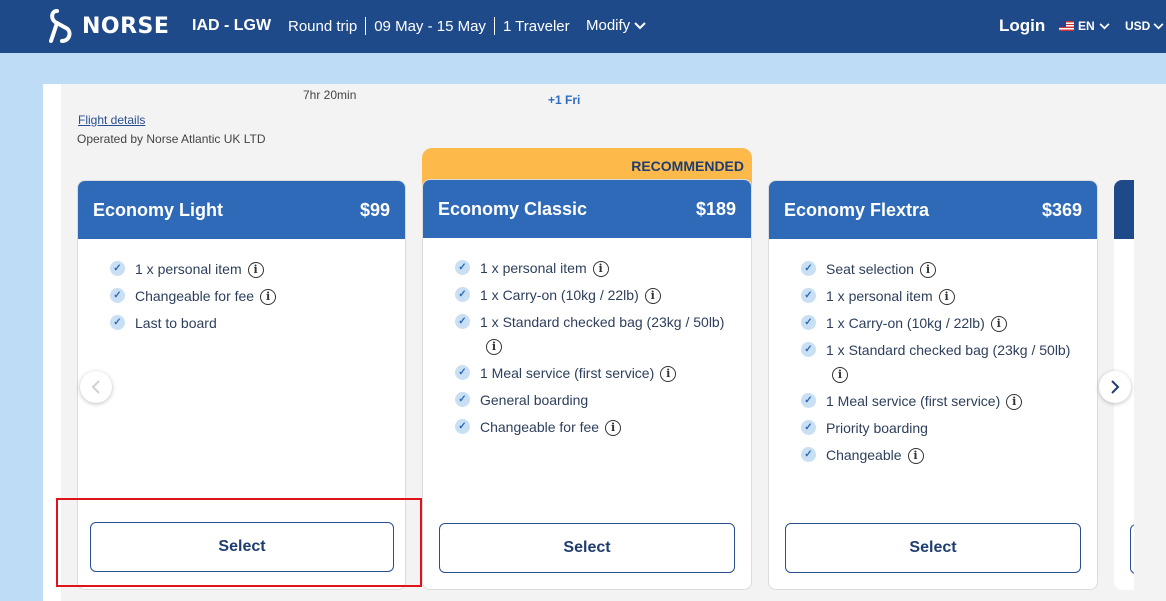 This screenshot has width=1166, height=601. I want to click on feature-text: General boarding, so click(534, 400).